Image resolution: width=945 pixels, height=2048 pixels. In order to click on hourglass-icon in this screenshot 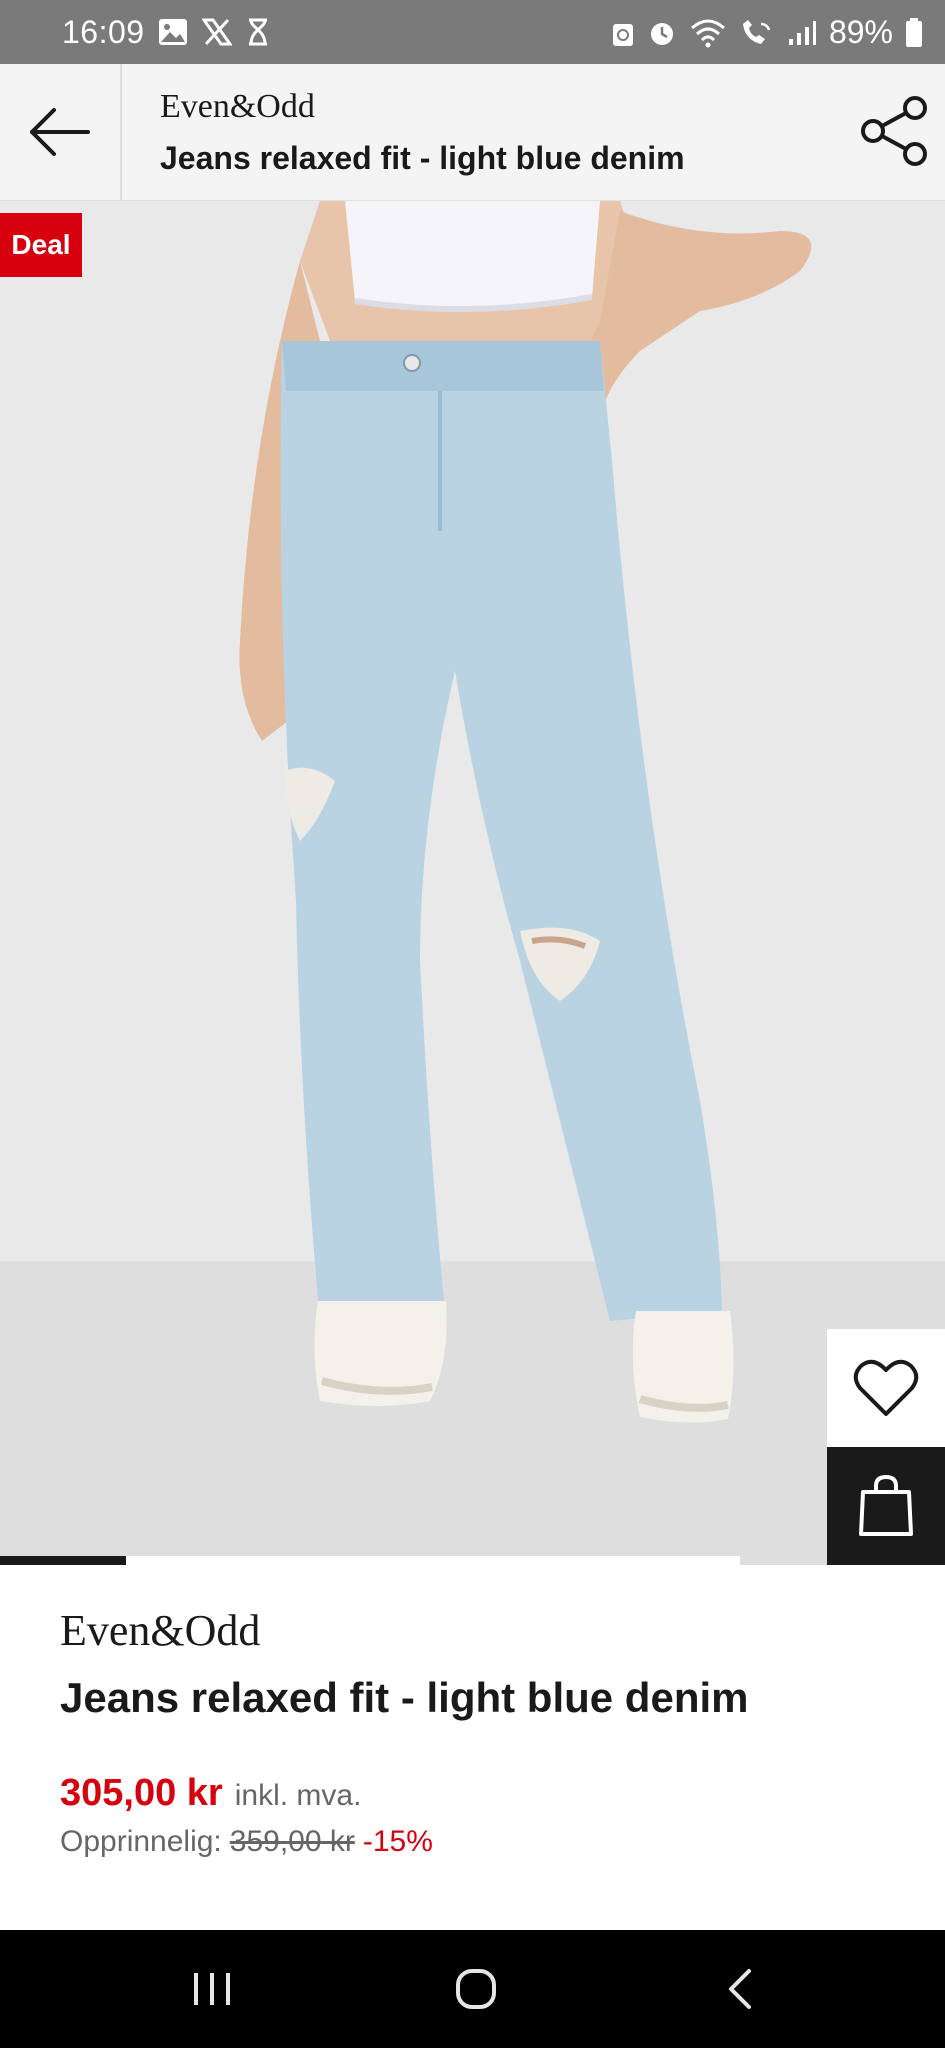, I will do `click(258, 32)`.